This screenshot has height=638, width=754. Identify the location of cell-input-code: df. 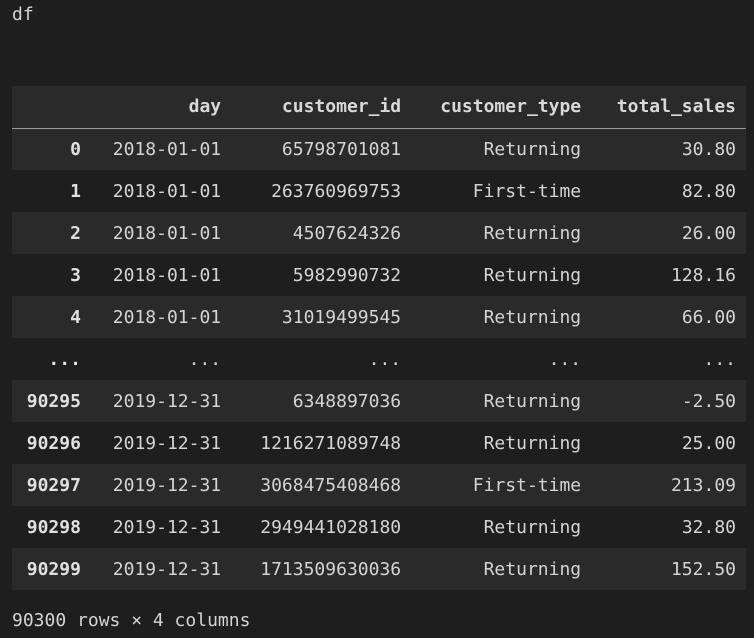
(23, 14).